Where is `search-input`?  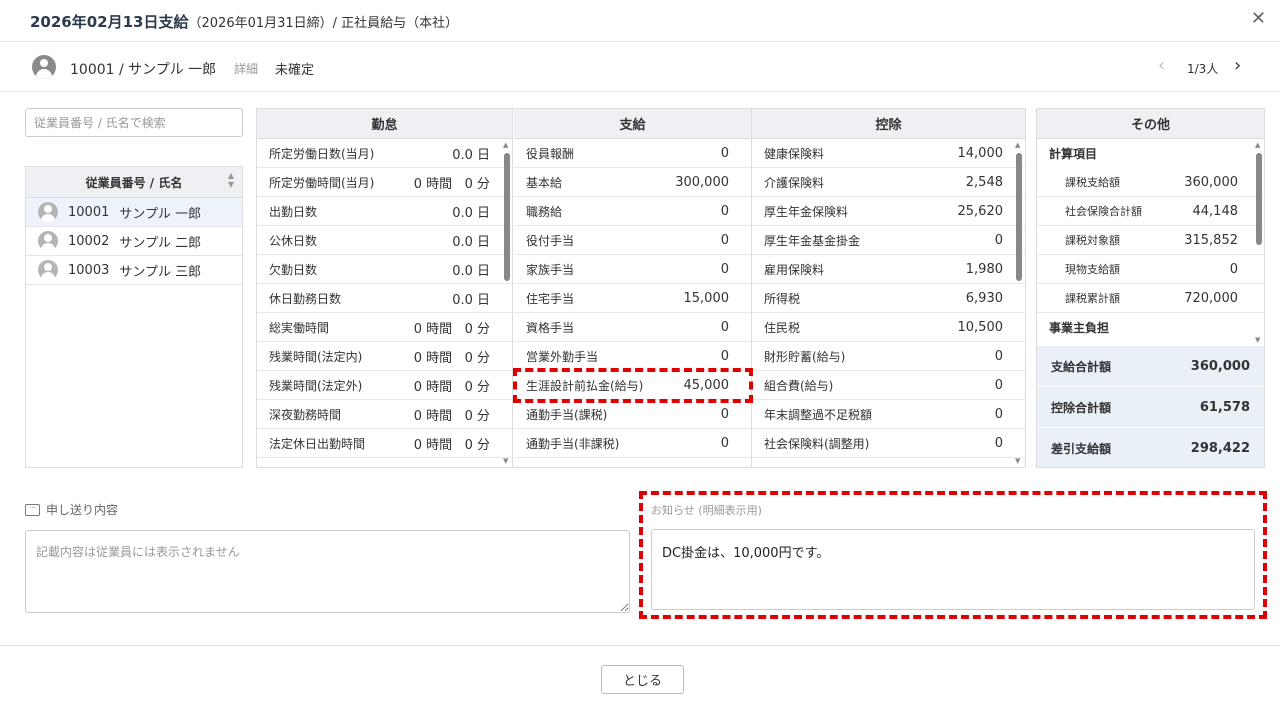 search-input is located at coordinates (134, 122).